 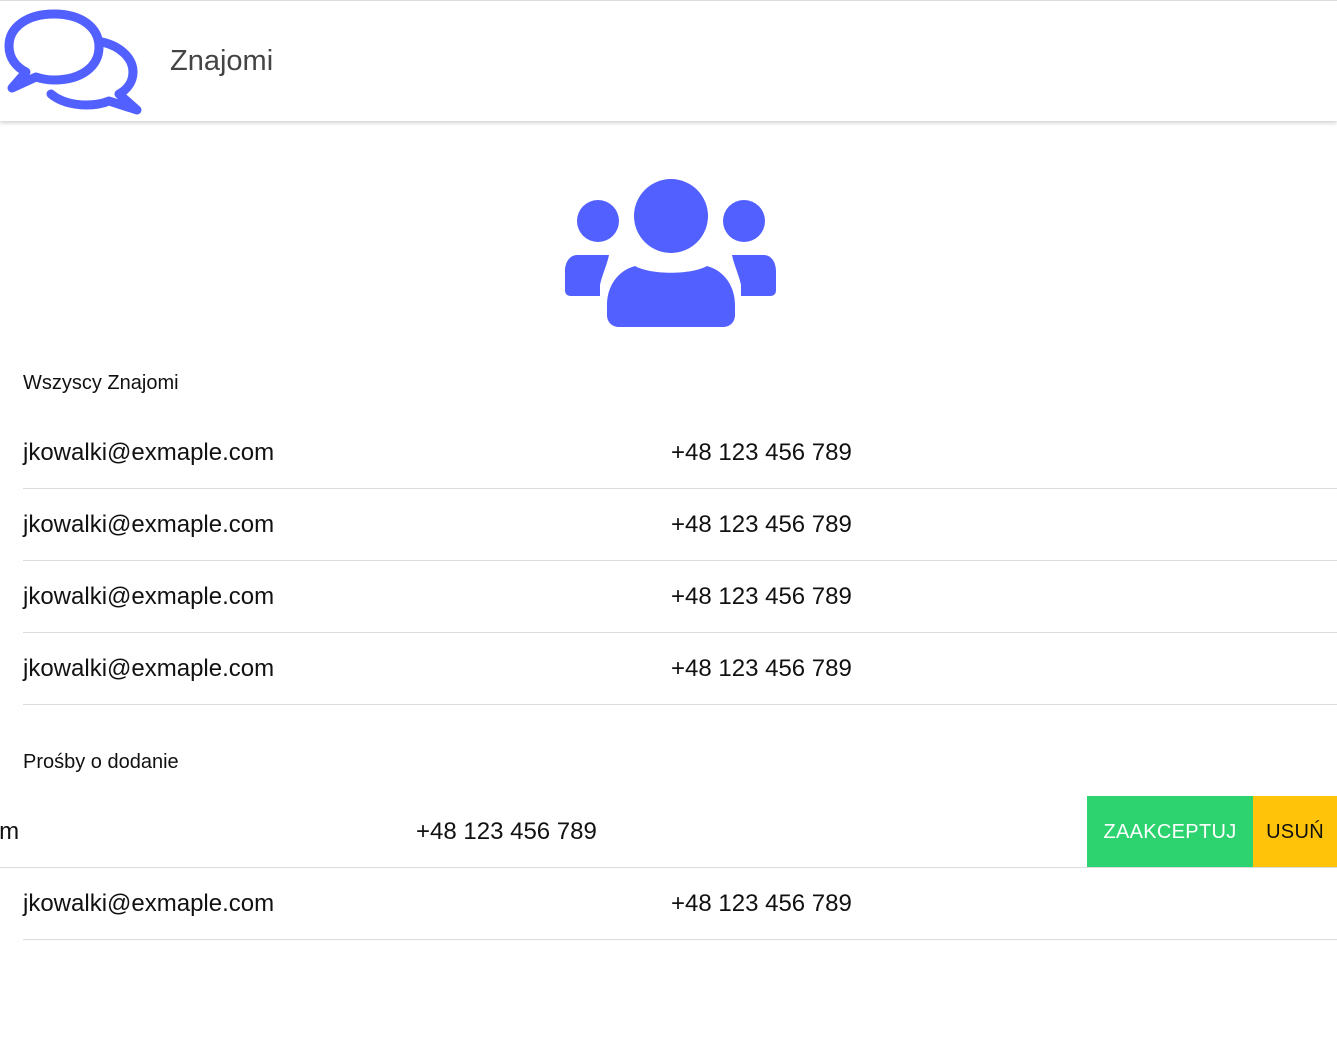 What do you see at coordinates (101, 383) in the screenshot?
I see `friends-section-label: Wszyscy Znajomi` at bounding box center [101, 383].